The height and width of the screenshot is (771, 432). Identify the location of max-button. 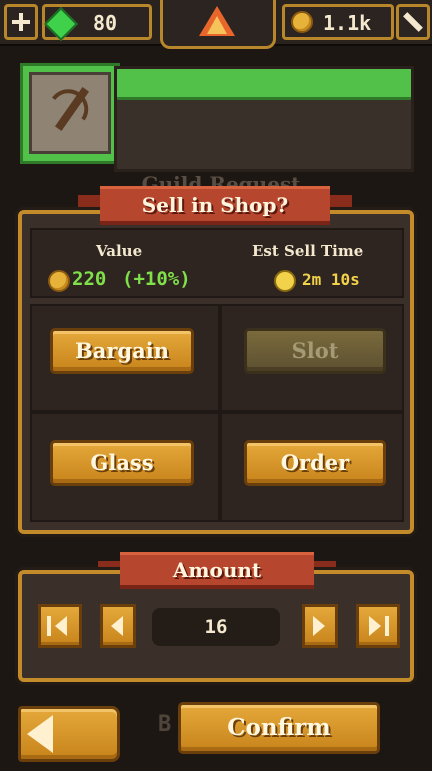
(378, 626).